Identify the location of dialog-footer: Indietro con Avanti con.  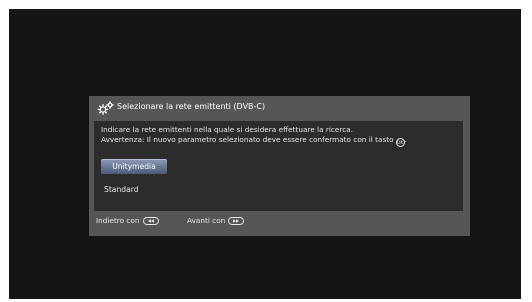
(279, 222).